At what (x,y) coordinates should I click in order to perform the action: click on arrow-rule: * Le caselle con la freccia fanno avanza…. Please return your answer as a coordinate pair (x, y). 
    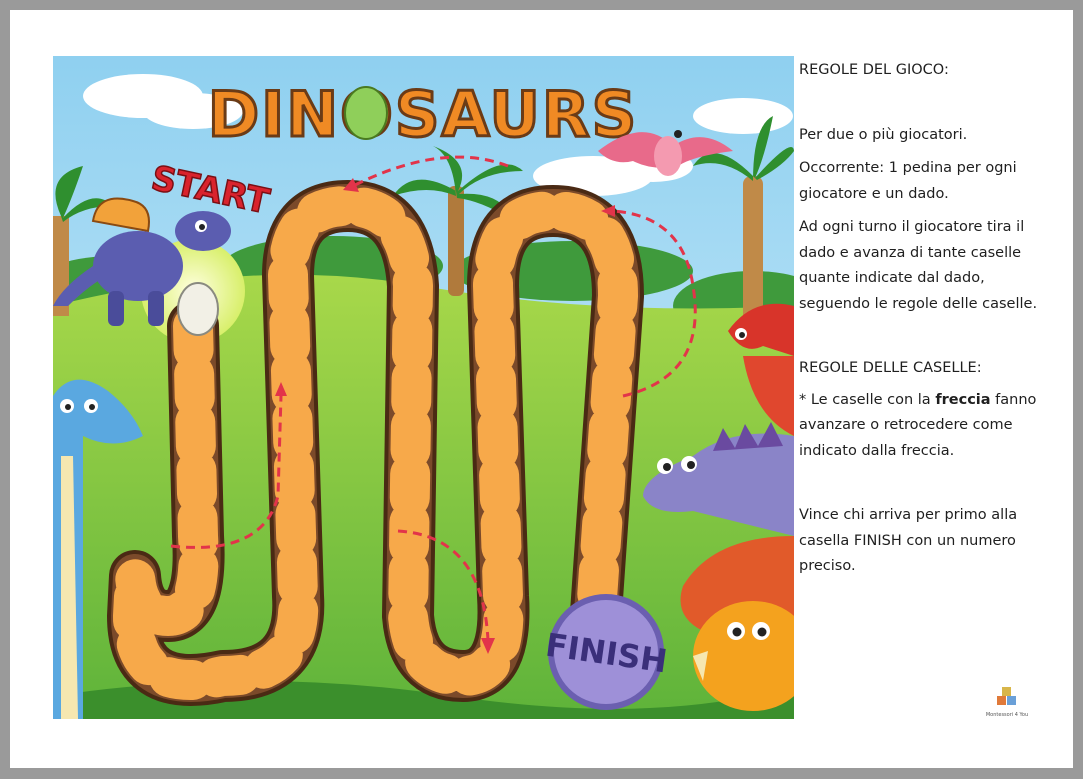
    Looking at the image, I should click on (919, 426).